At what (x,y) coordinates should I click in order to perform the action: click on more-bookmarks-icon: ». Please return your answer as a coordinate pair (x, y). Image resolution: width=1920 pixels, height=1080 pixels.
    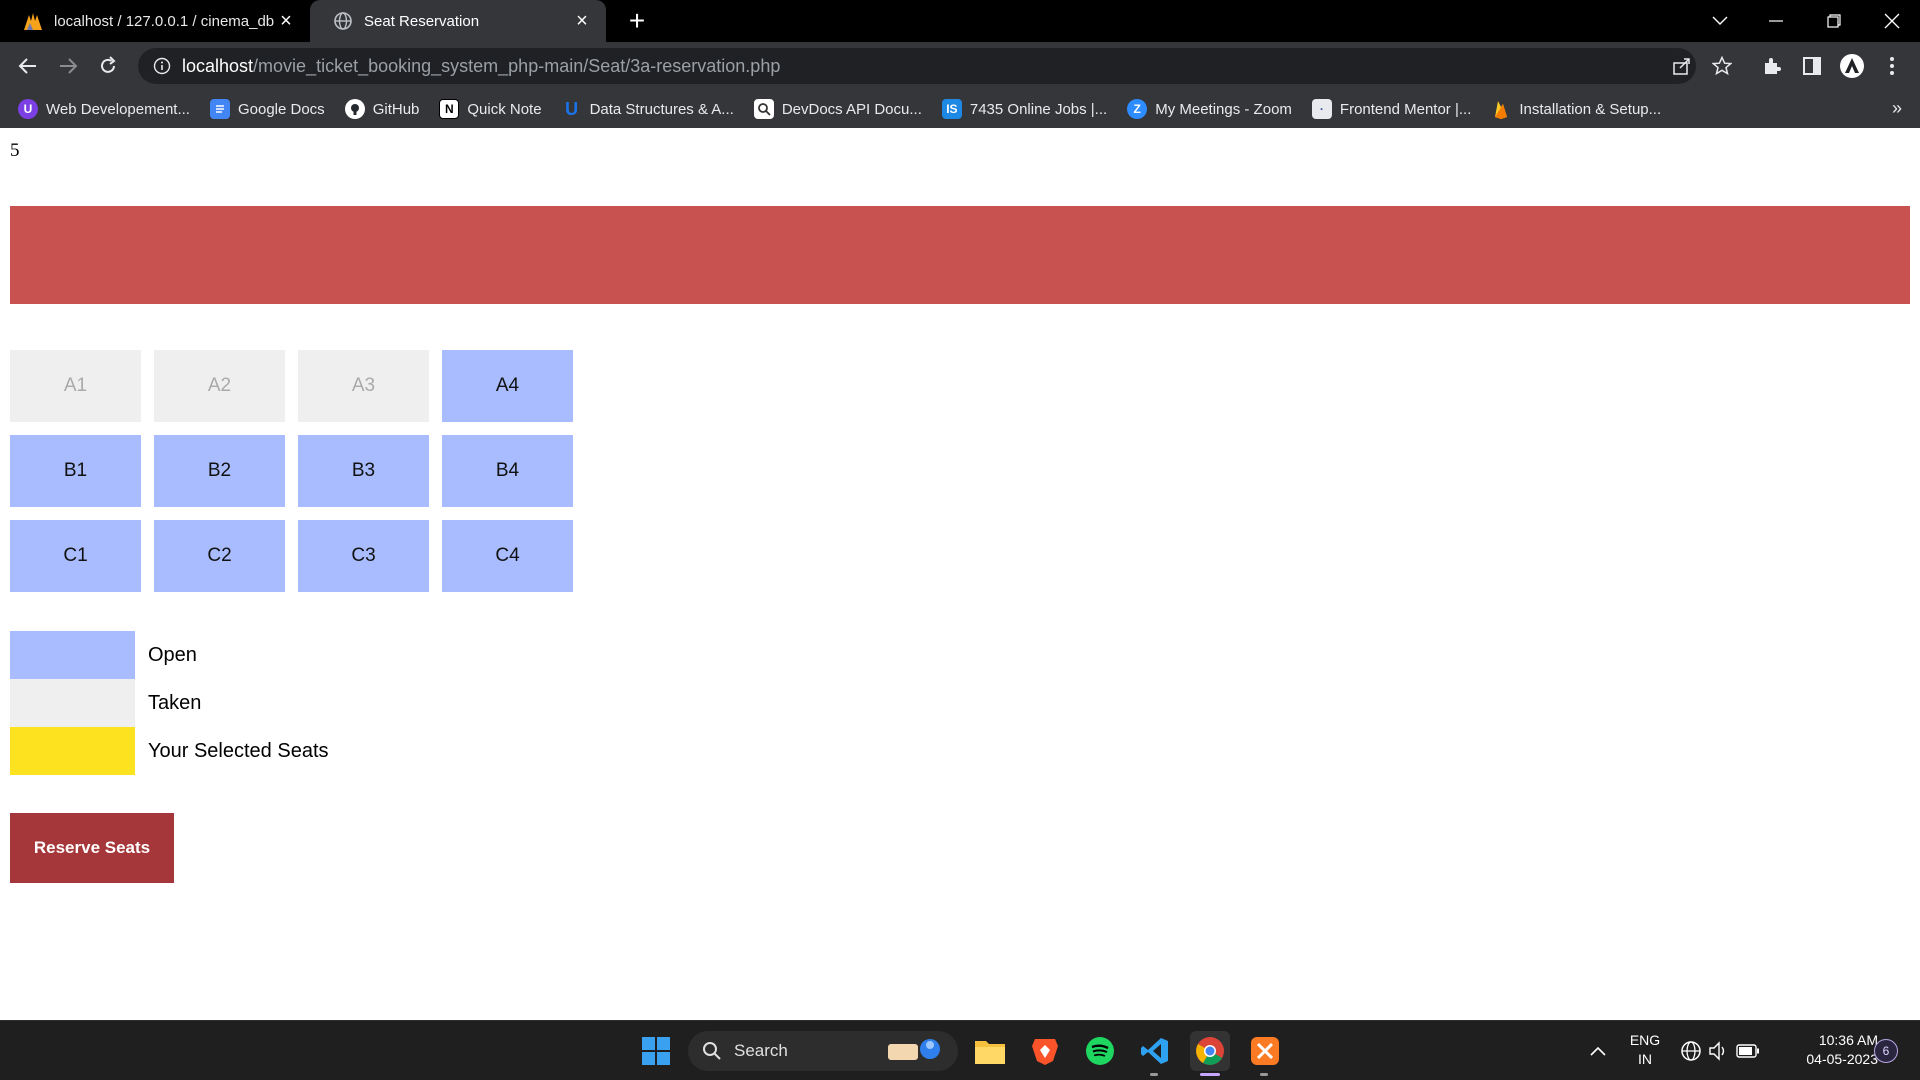
    Looking at the image, I should click on (1897, 108).